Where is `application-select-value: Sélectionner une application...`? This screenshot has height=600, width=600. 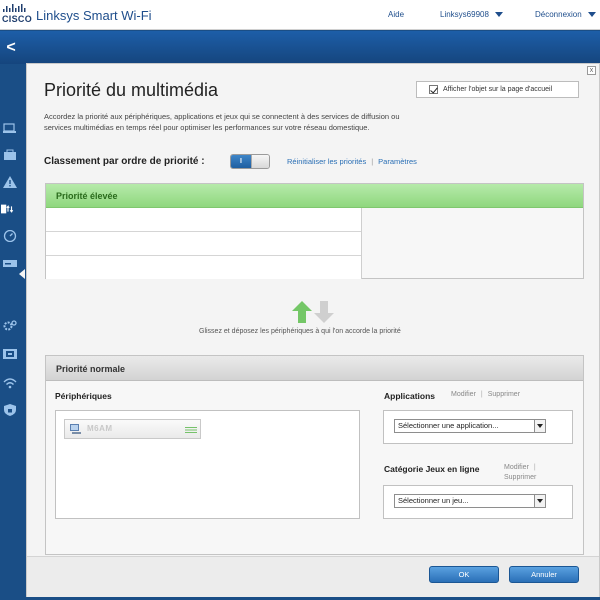
application-select-value: Sélectionner une application... is located at coordinates (448, 425).